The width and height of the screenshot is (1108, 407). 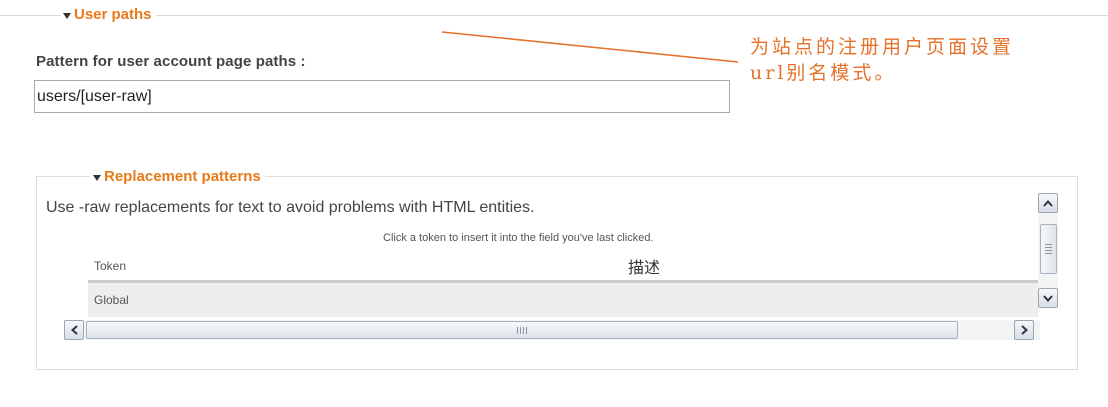 I want to click on arrow-right-icon, so click(x=1024, y=330).